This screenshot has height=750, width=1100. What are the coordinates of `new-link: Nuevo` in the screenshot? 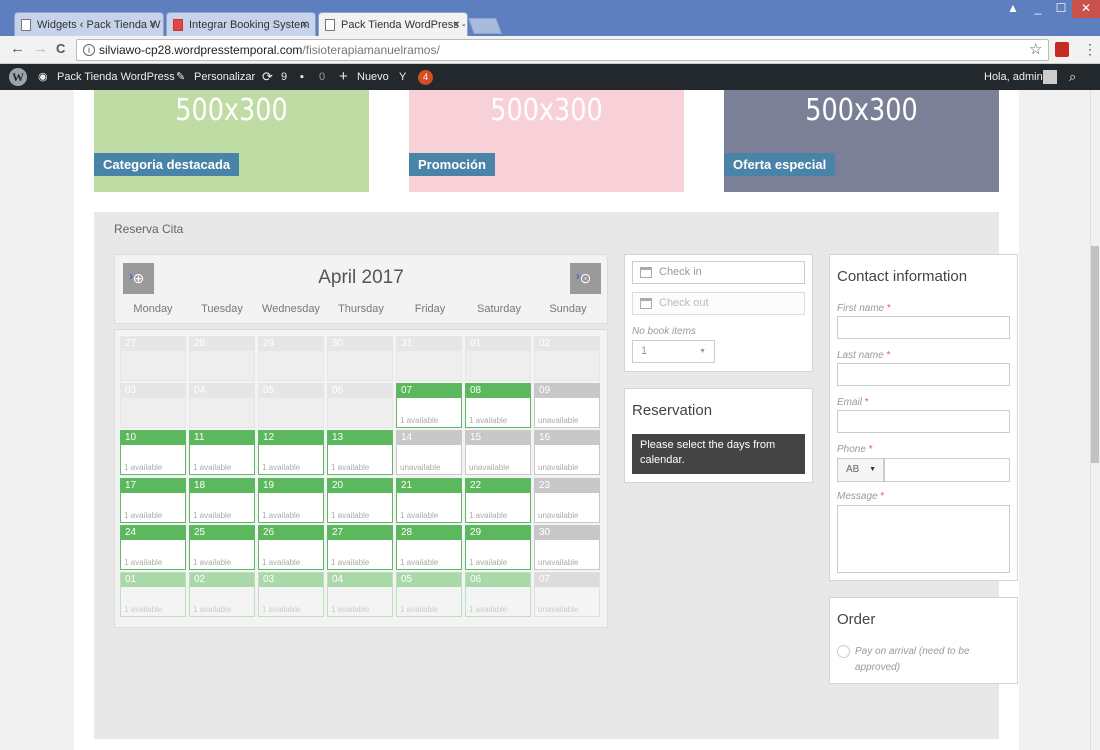 It's located at (373, 77).